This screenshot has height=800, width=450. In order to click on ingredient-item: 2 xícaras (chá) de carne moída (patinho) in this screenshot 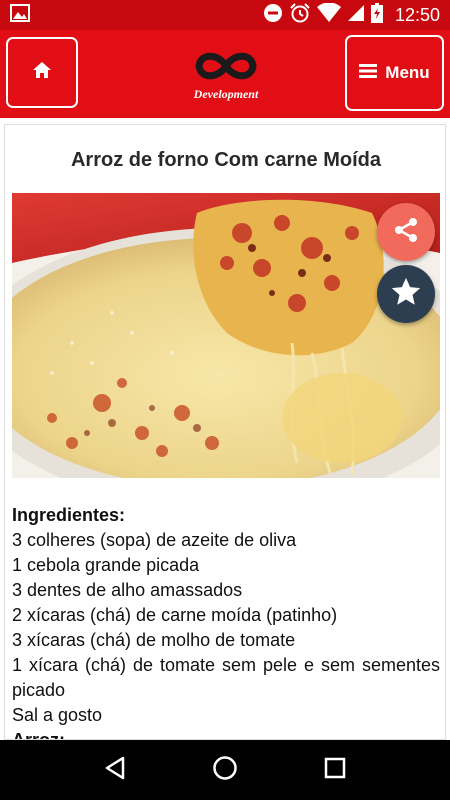, I will do `click(175, 615)`.